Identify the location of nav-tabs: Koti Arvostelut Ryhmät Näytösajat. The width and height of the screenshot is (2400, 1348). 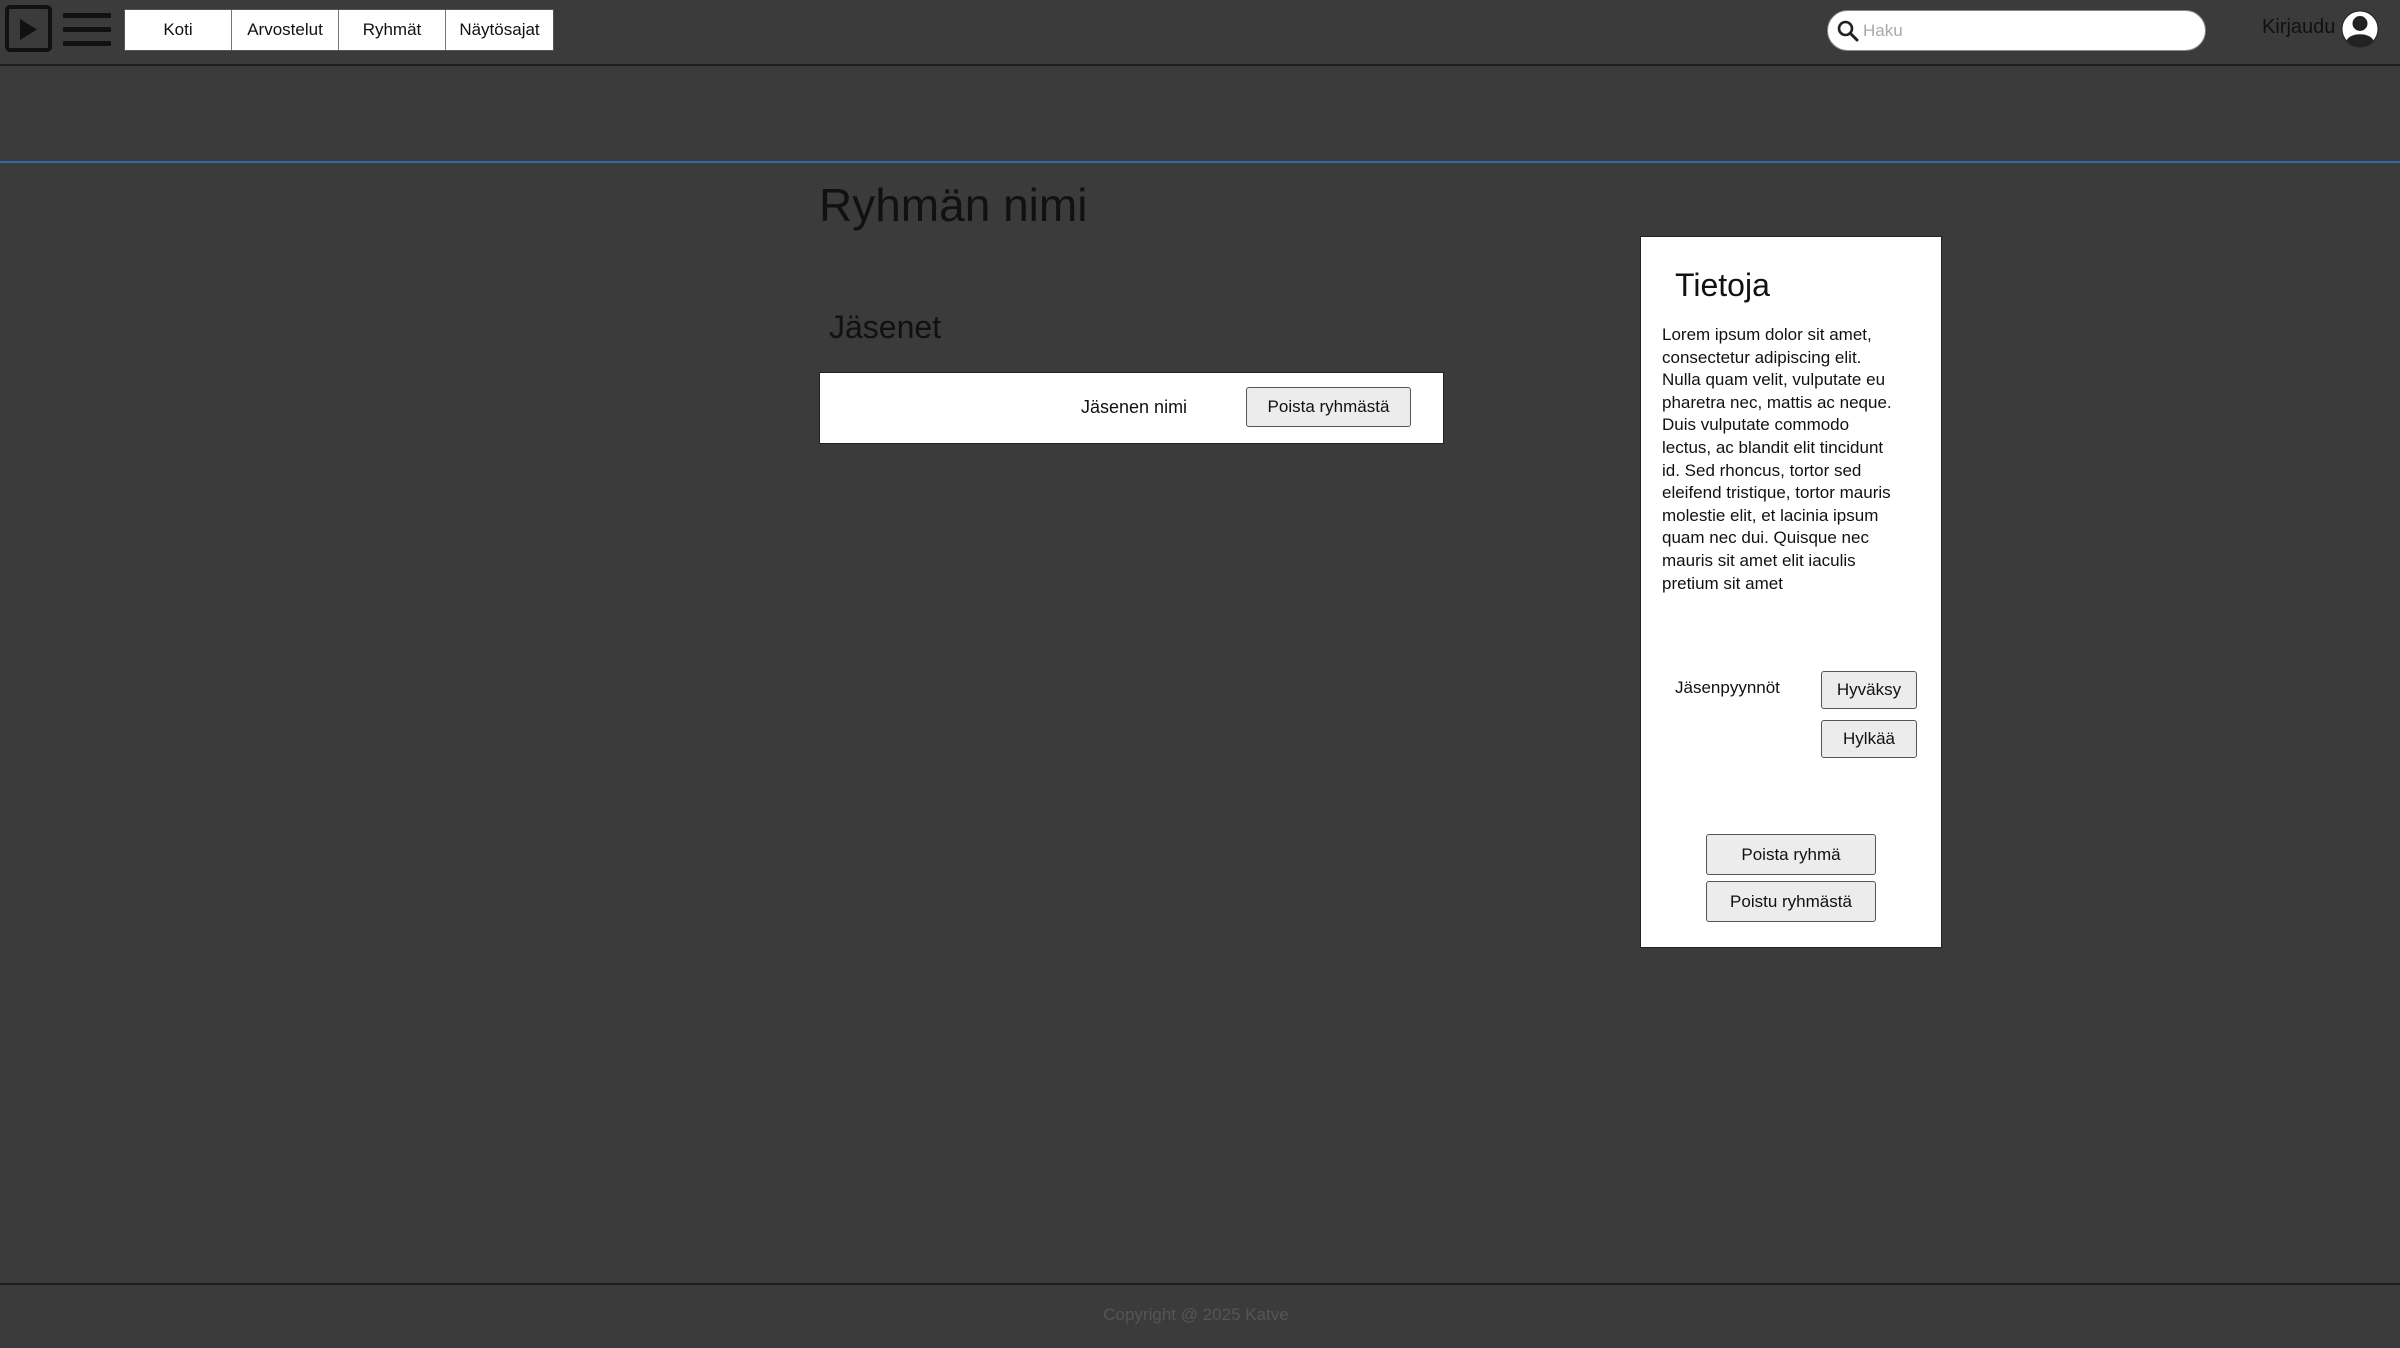
(339, 30).